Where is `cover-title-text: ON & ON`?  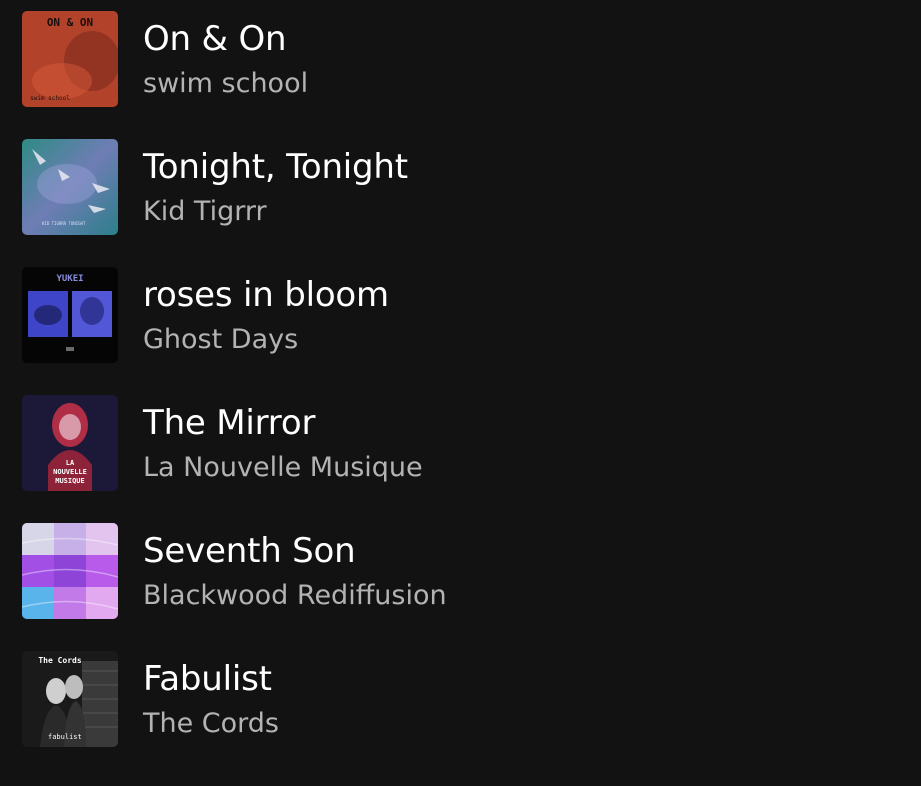
cover-title-text: ON & ON is located at coordinates (70, 22).